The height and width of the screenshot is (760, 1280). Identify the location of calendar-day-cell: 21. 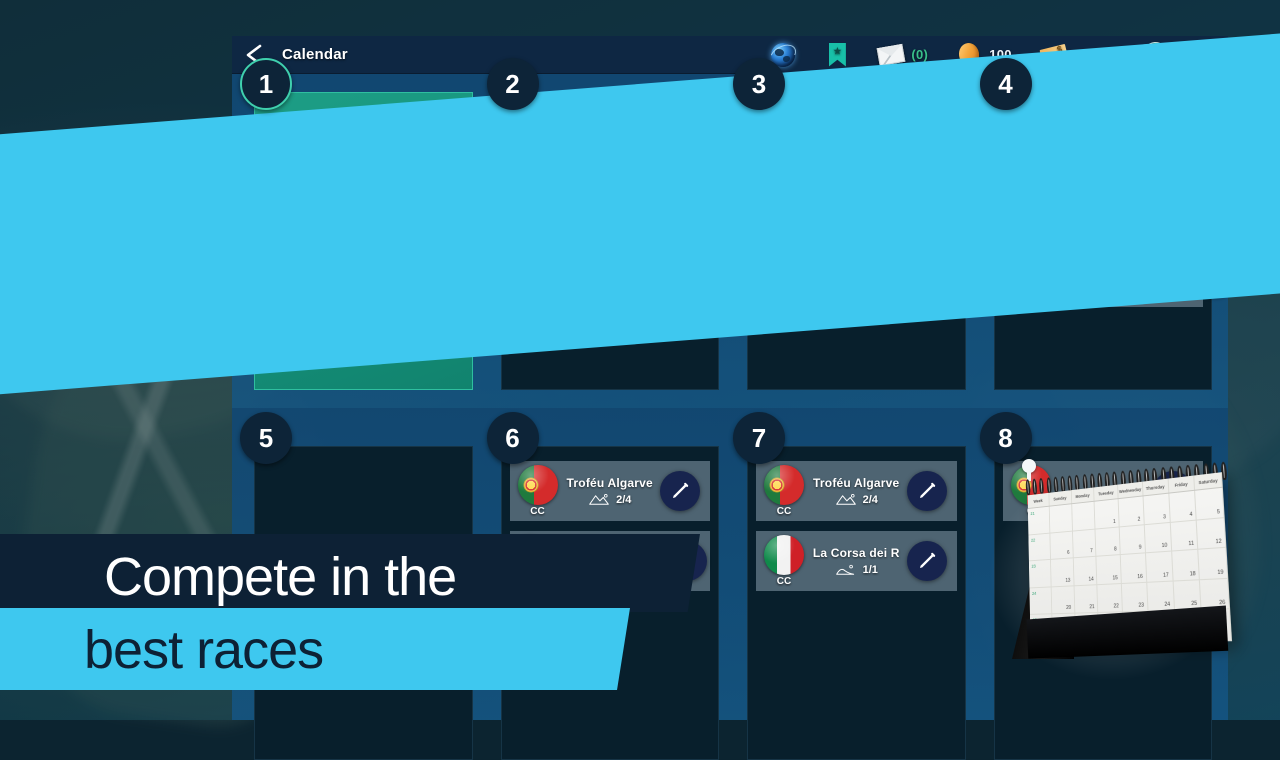
(1086, 599).